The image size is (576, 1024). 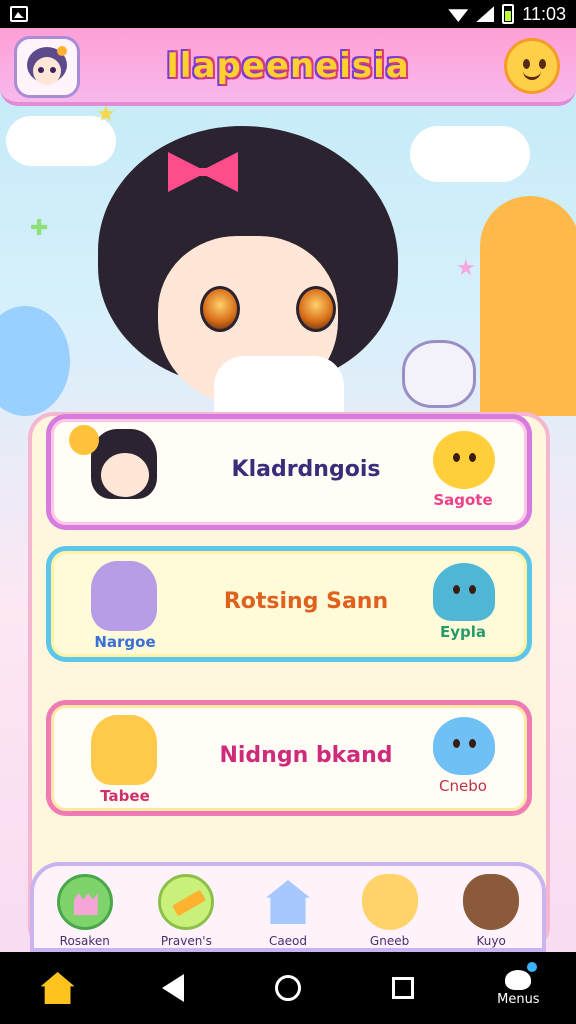 I want to click on girl-face, so click(x=125, y=475).